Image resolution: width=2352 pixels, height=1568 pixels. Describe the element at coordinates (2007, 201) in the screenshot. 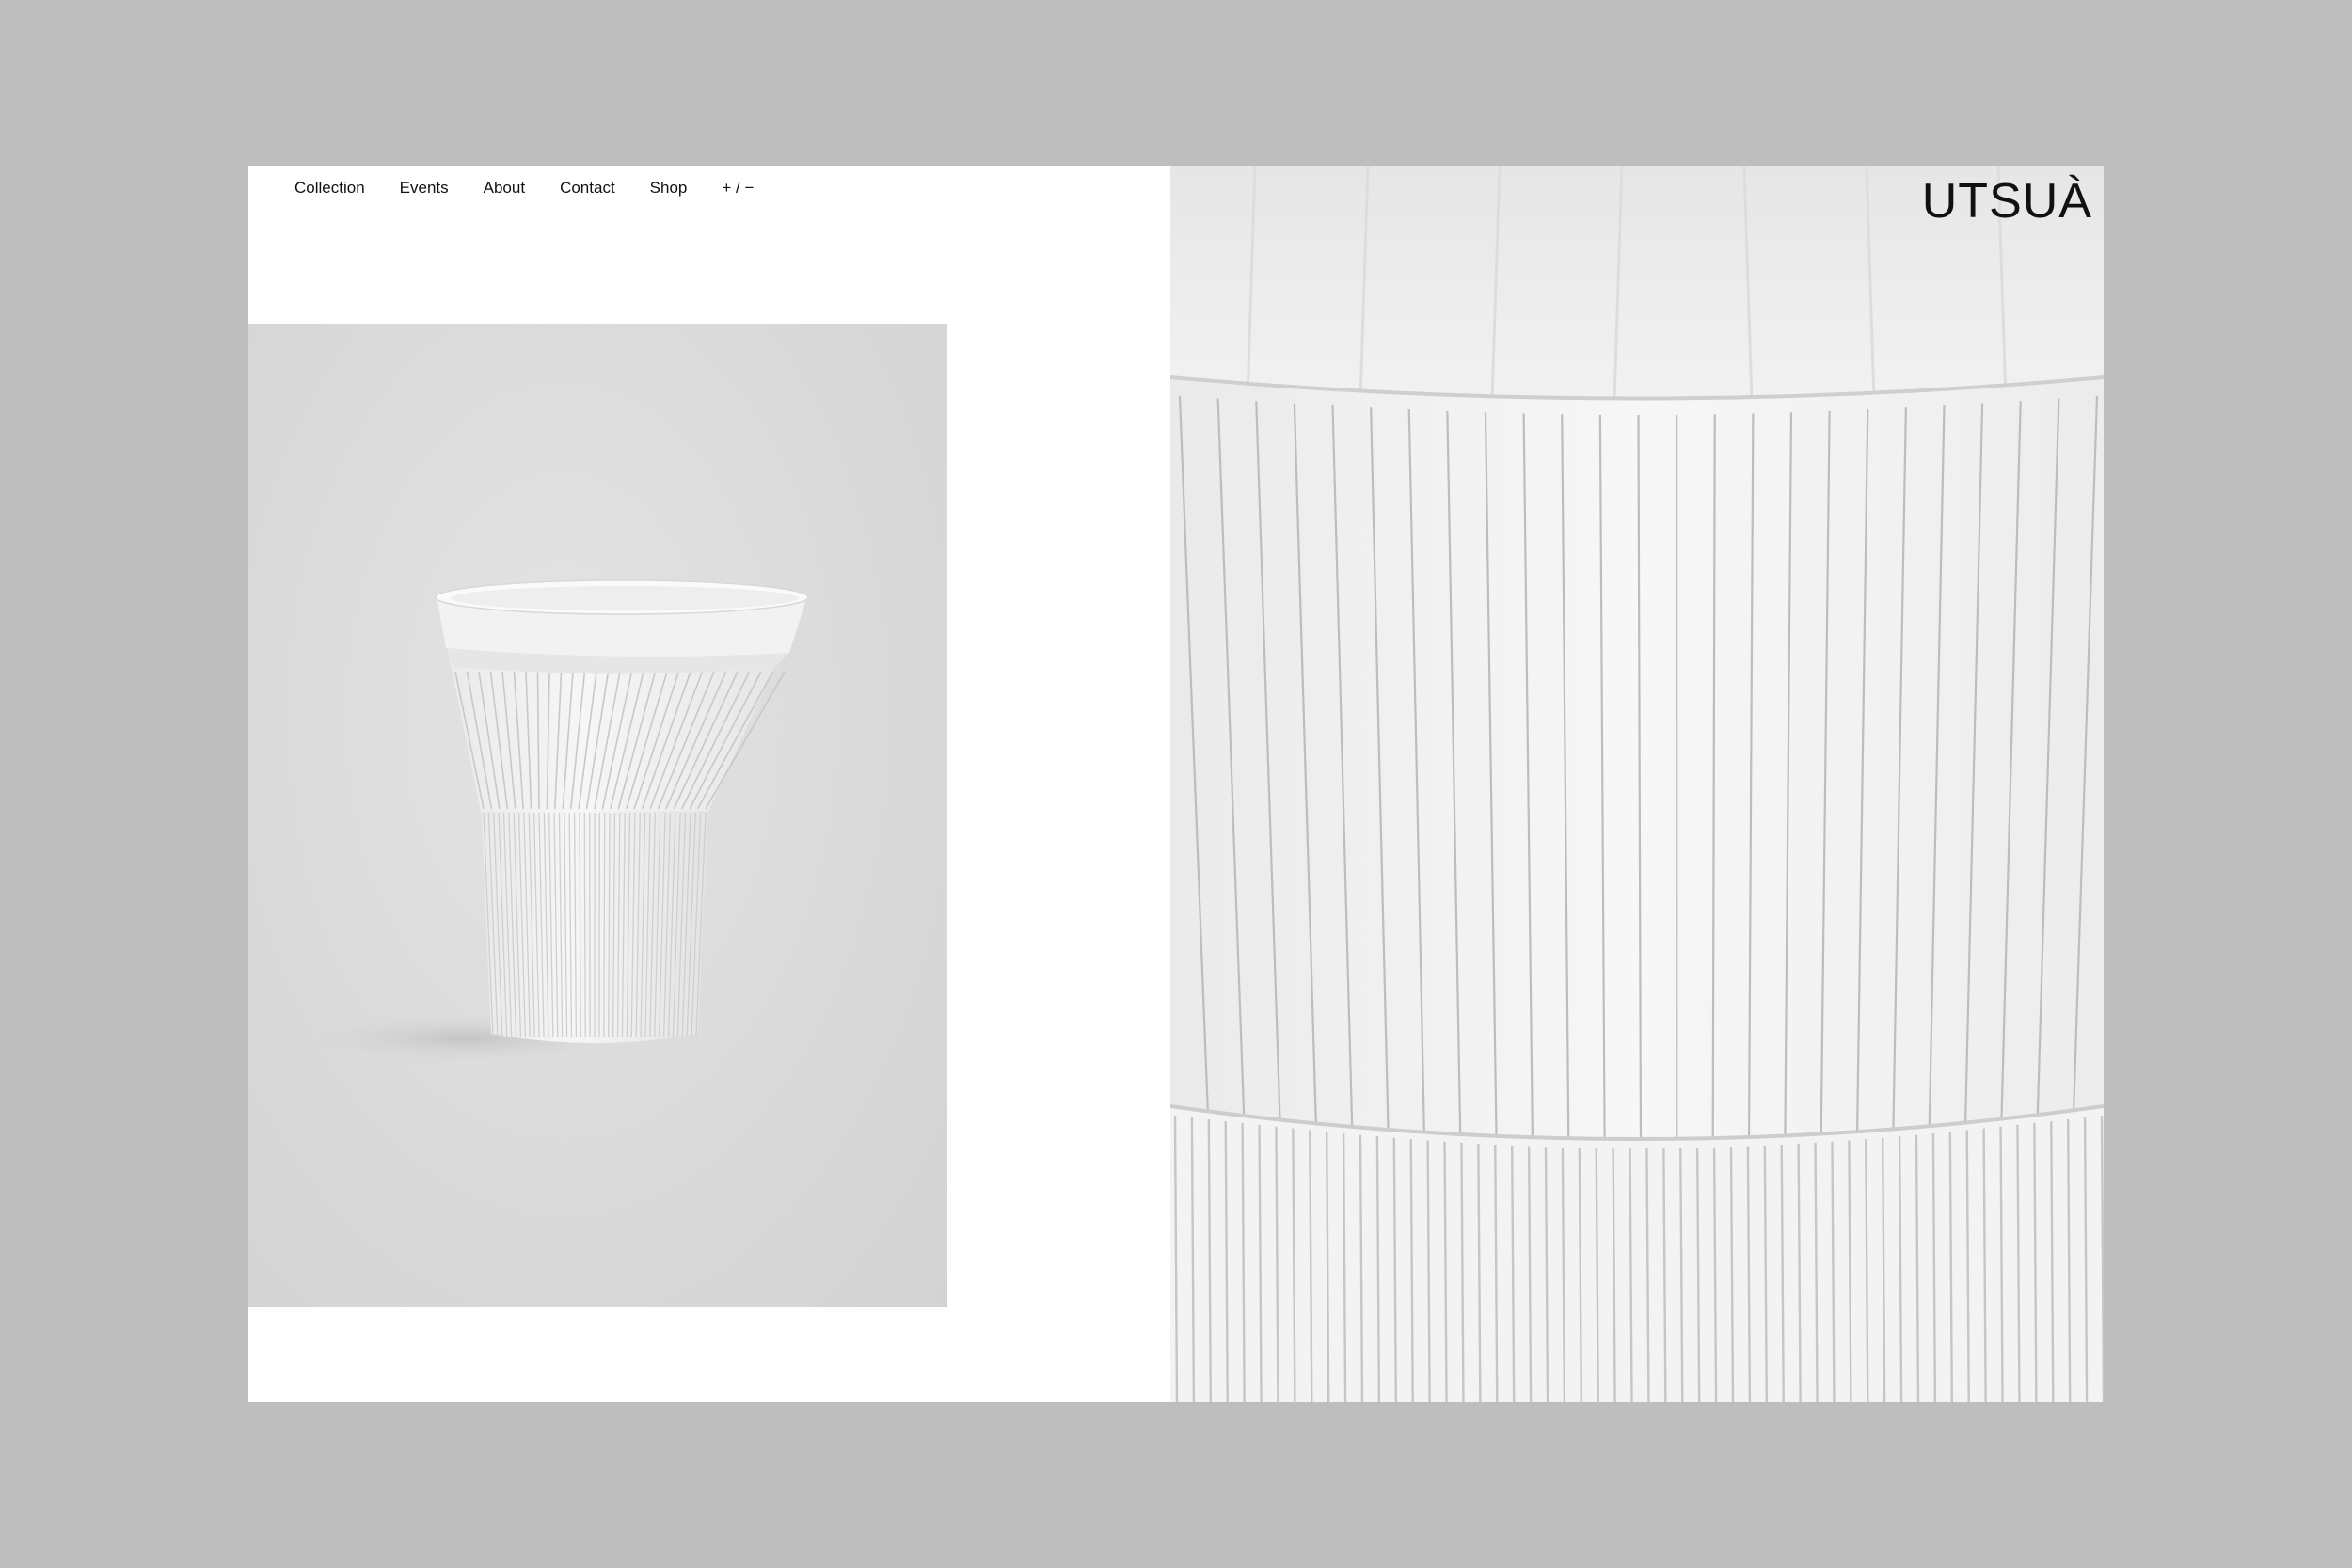

I see `brand-logo: UTSUÀ` at that location.